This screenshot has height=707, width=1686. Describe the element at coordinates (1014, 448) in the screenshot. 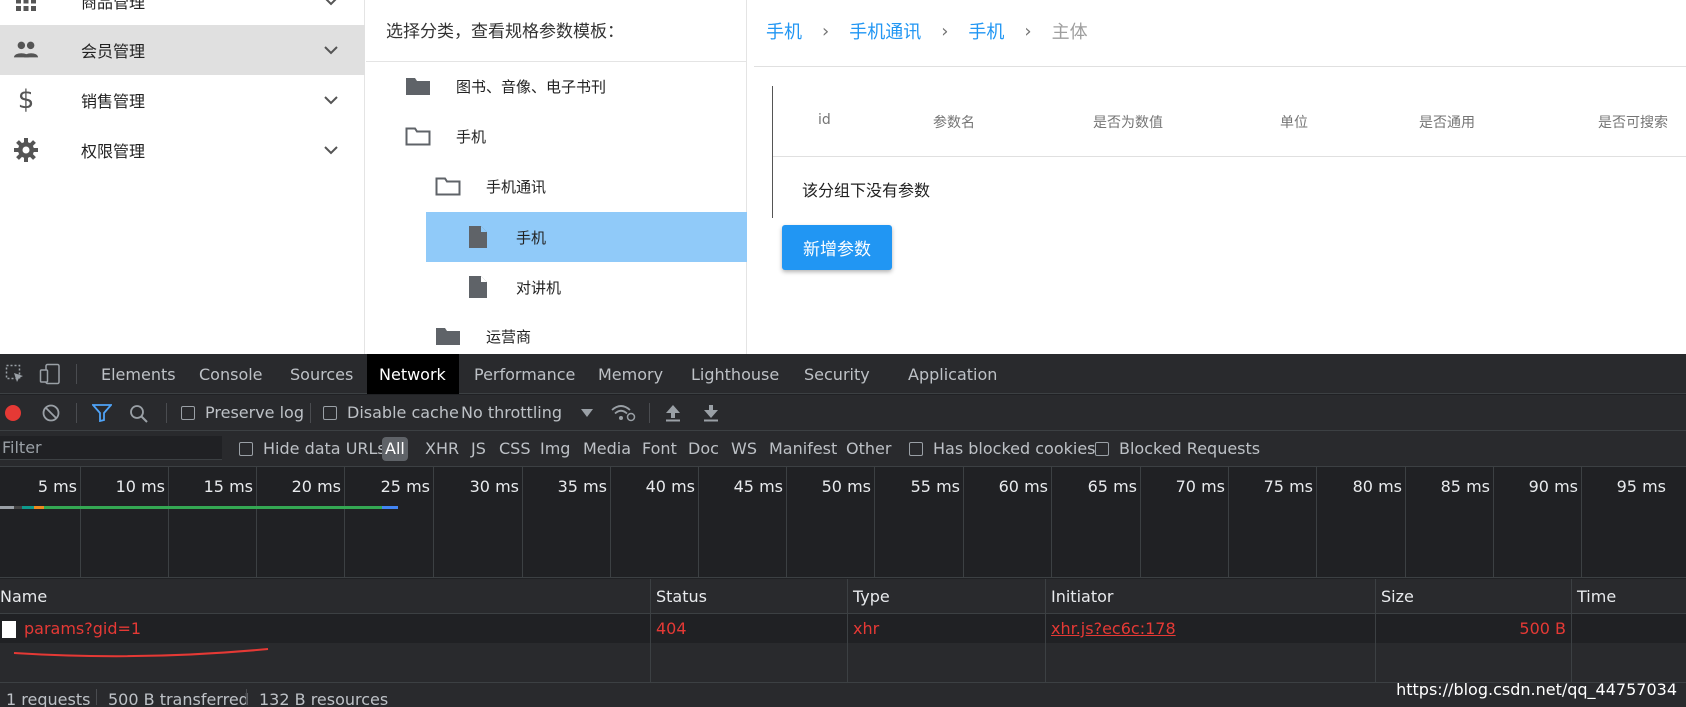

I see `has-blocked-cookies-label: Has blocked cookies` at that location.